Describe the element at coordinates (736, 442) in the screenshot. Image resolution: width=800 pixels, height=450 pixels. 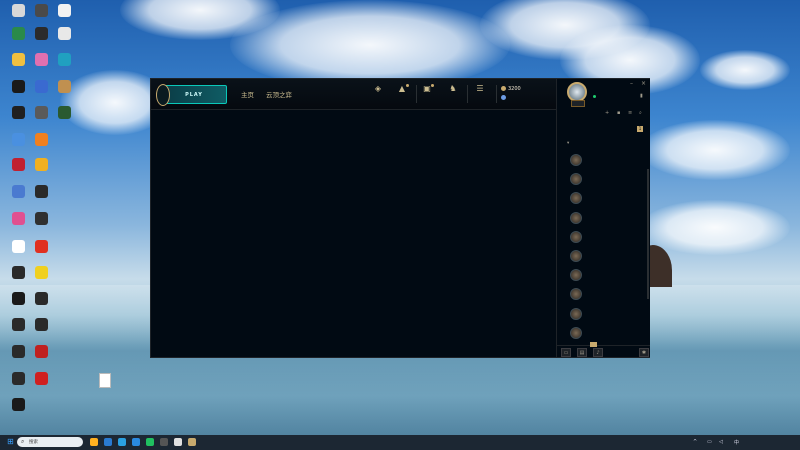
I see `ime-icon: 中` at that location.